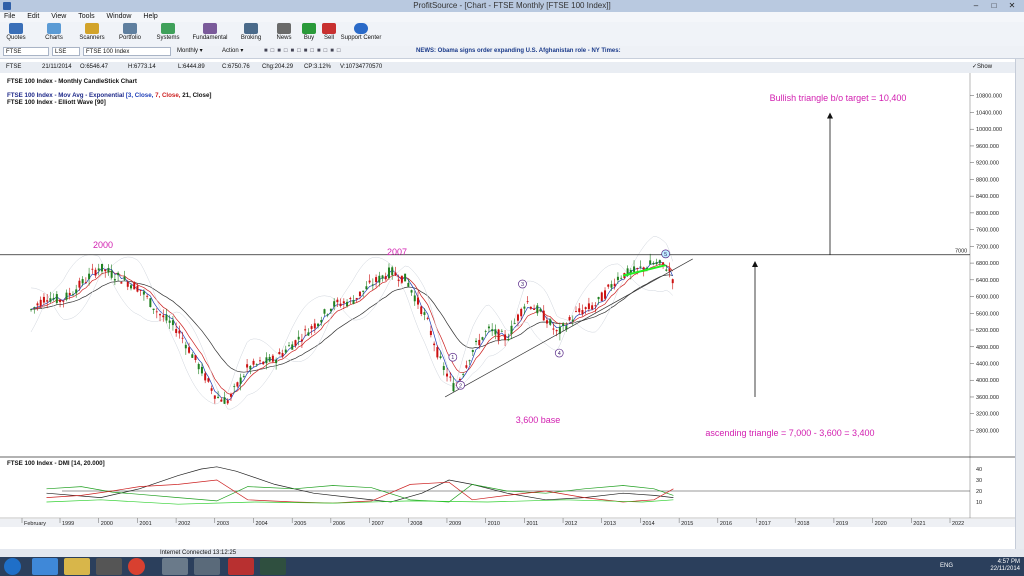 The height and width of the screenshot is (576, 1024). What do you see at coordinates (198, 553) in the screenshot?
I see `connection-status: Internet Connected 13:12:25` at bounding box center [198, 553].